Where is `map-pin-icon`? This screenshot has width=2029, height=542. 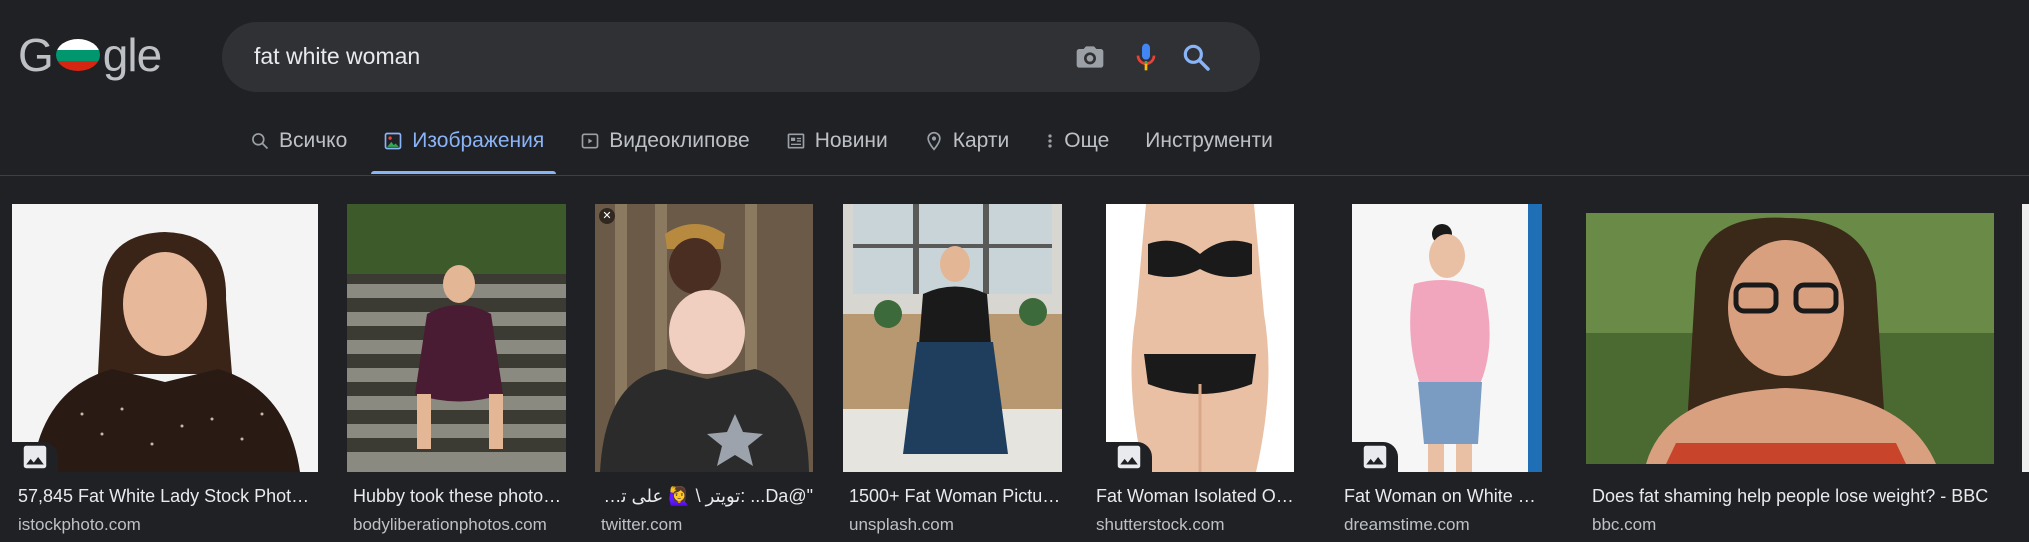
map-pin-icon is located at coordinates (934, 141).